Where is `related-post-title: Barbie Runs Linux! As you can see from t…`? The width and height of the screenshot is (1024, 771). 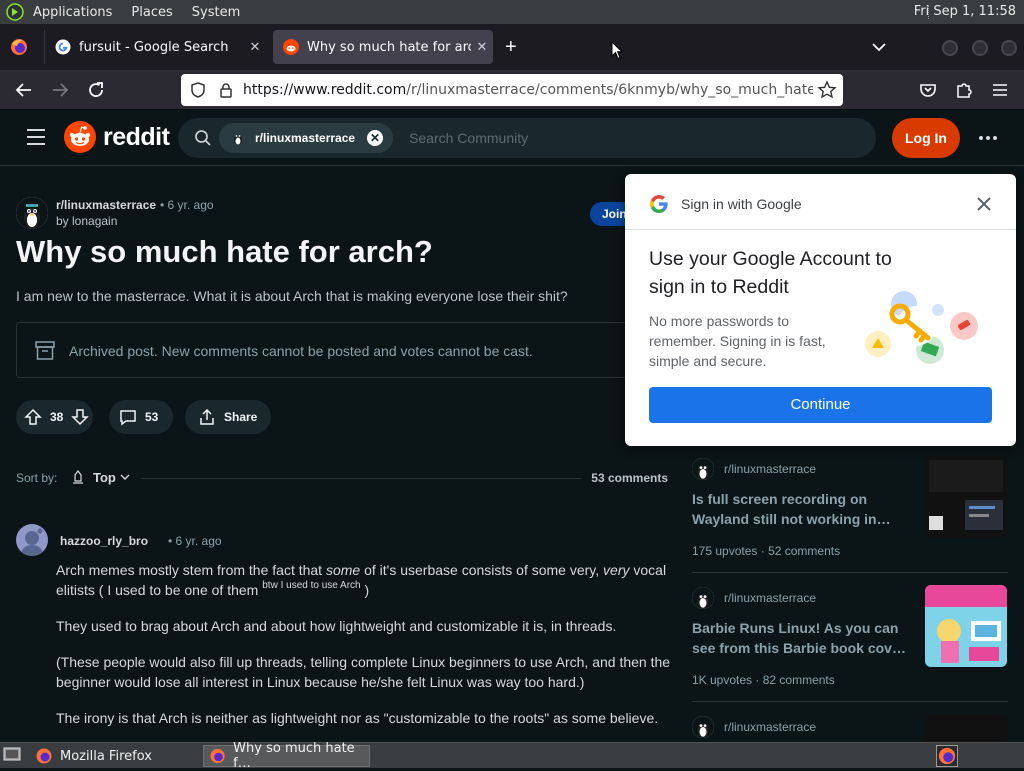
related-post-title: Barbie Runs Linux! As you can see from t… is located at coordinates (802, 638).